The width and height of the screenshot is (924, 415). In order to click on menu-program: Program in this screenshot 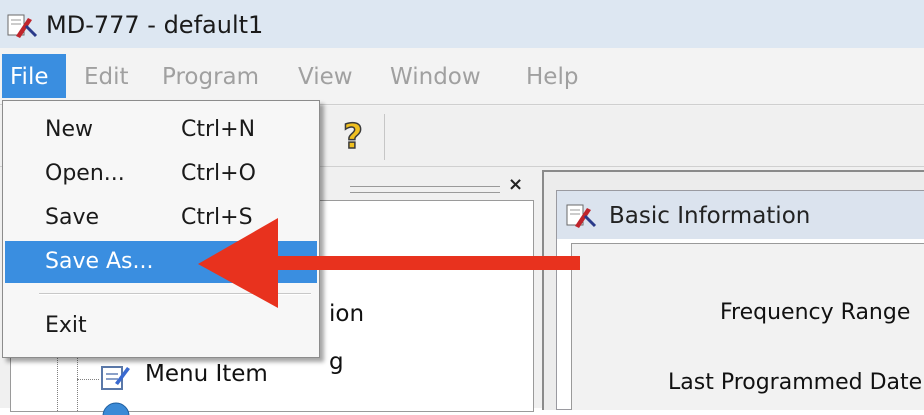, I will do `click(210, 77)`.